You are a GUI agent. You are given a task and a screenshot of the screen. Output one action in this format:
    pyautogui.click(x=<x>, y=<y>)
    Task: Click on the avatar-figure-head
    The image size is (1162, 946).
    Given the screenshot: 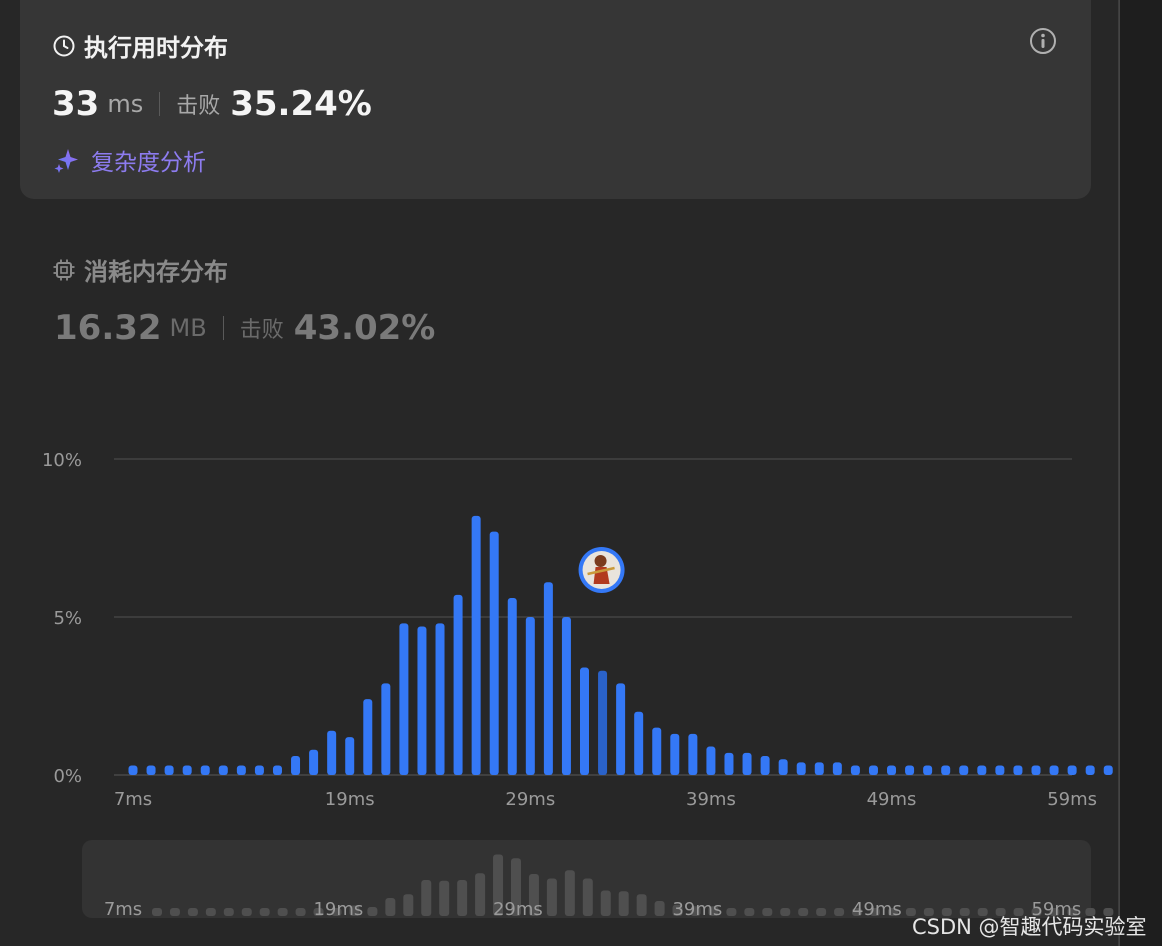 What is the action you would take?
    pyautogui.click(x=600, y=561)
    